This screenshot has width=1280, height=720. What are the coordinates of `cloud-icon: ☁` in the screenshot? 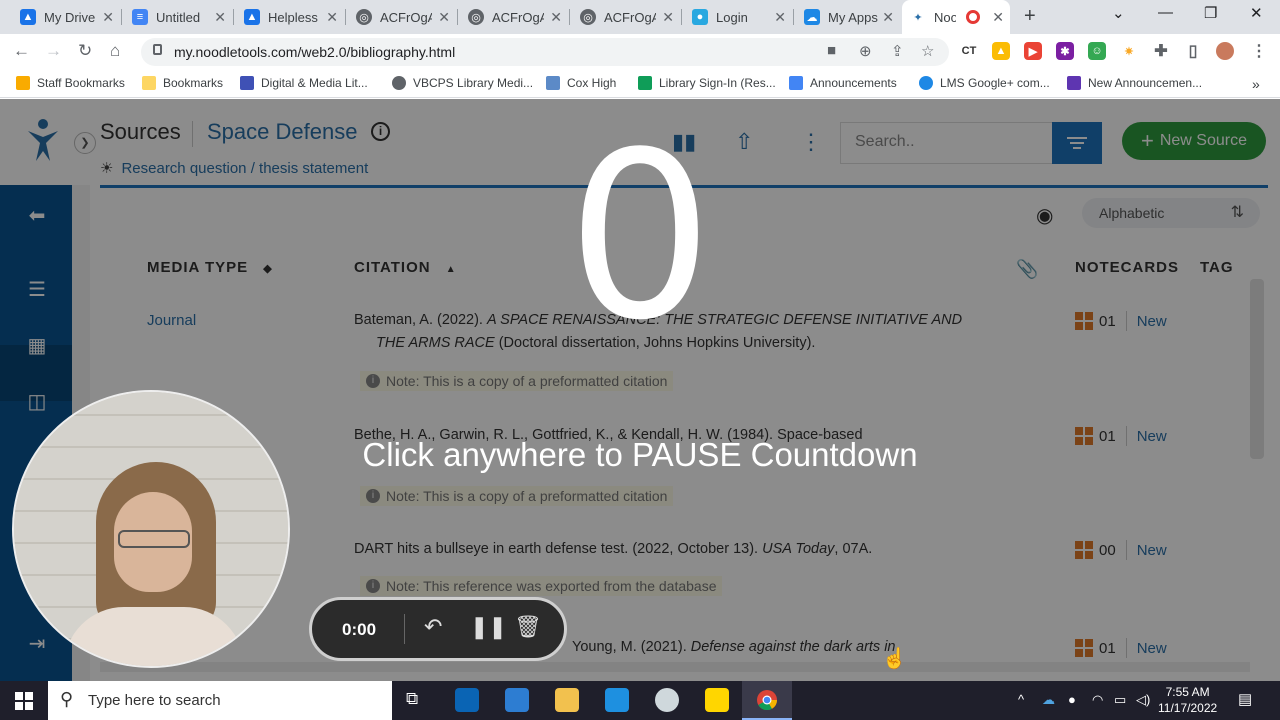 It's located at (812, 17).